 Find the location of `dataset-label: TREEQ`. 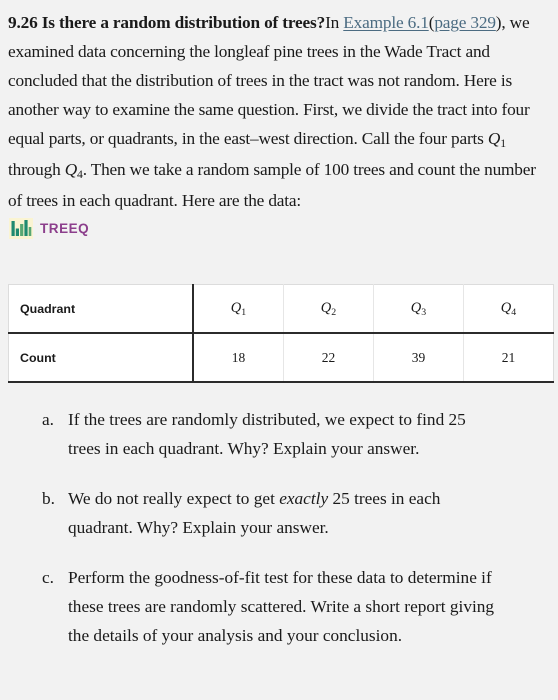

dataset-label: TREEQ is located at coordinates (65, 228).